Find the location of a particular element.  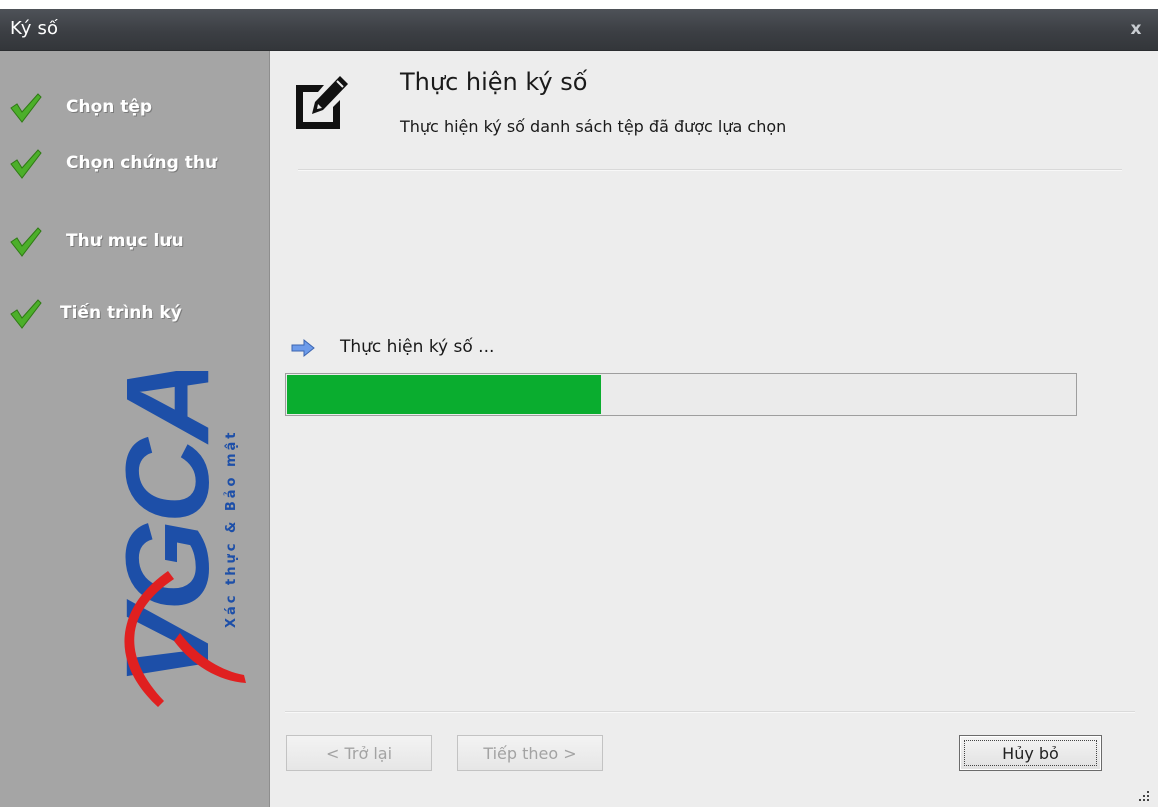

back-button: < Trở lại is located at coordinates (359, 753).